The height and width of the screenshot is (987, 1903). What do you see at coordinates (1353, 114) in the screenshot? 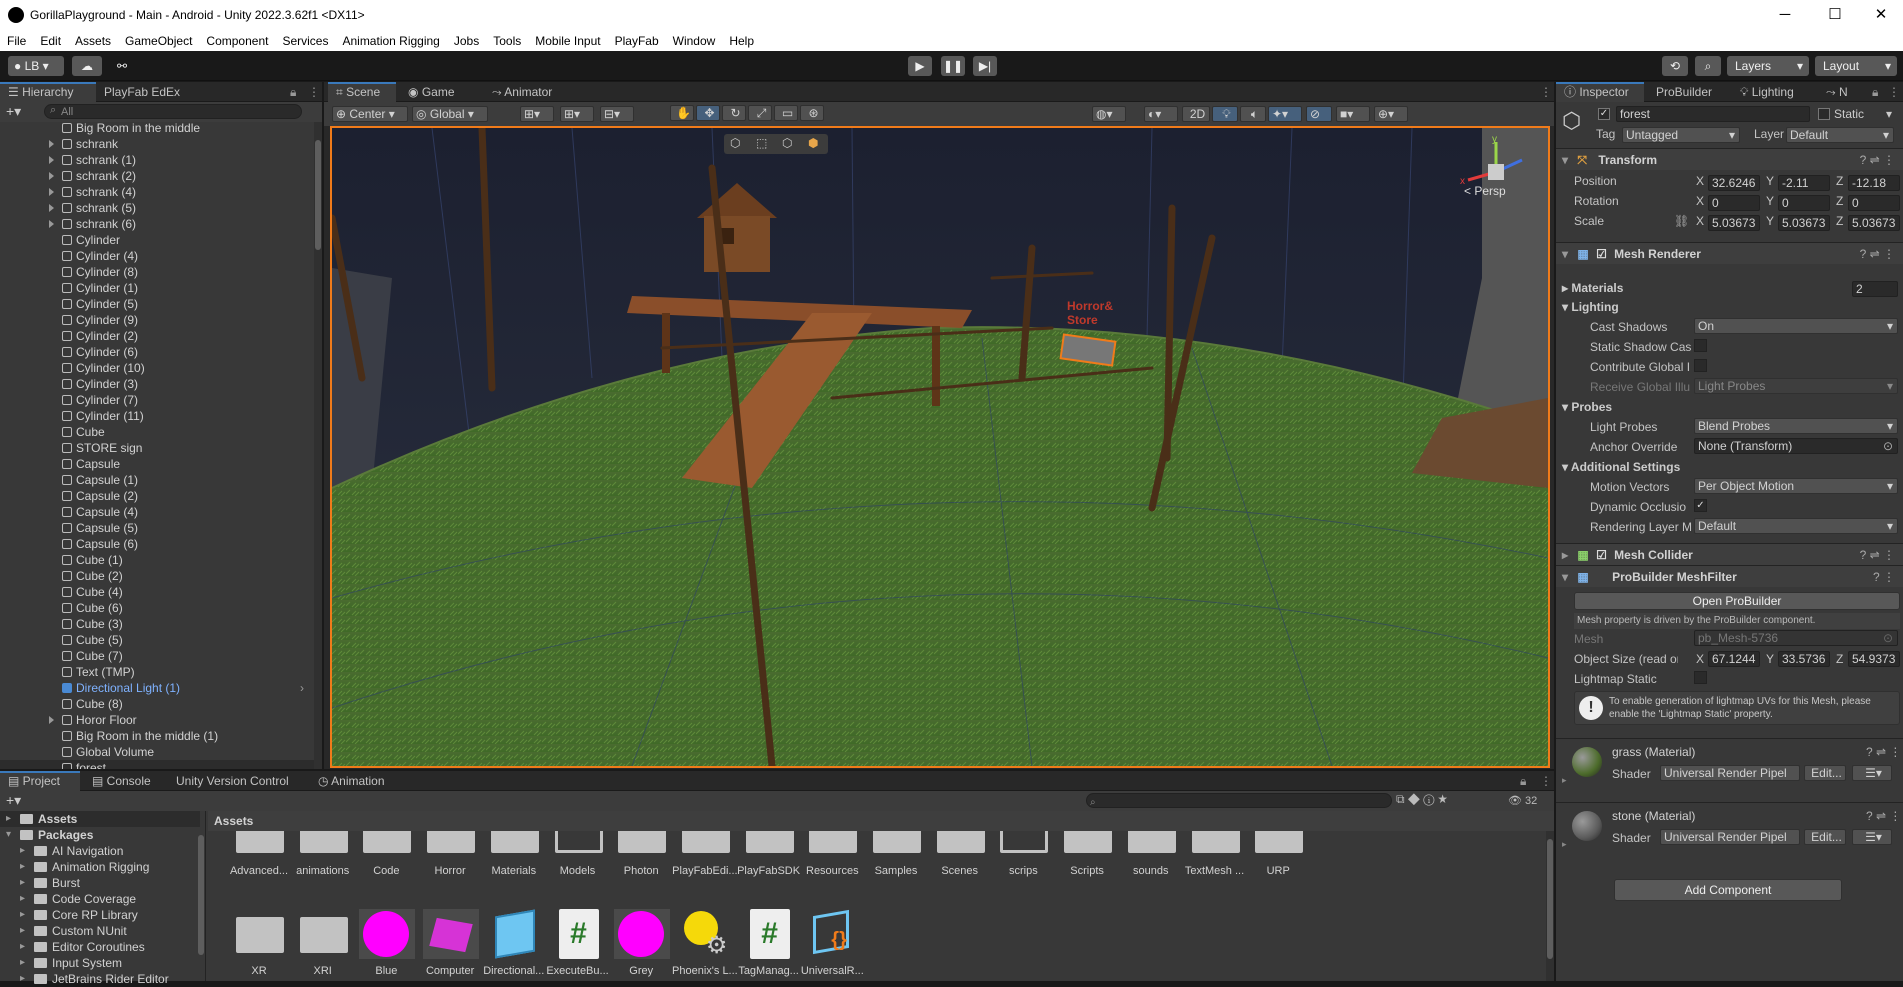
I see `camera-dropdown: ■▾` at bounding box center [1353, 114].